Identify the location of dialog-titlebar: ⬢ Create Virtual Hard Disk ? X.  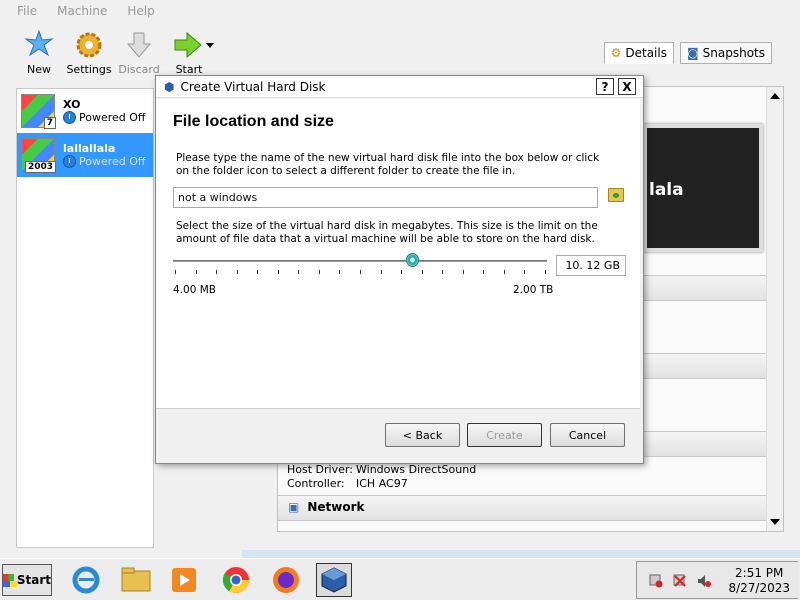
(399, 87).